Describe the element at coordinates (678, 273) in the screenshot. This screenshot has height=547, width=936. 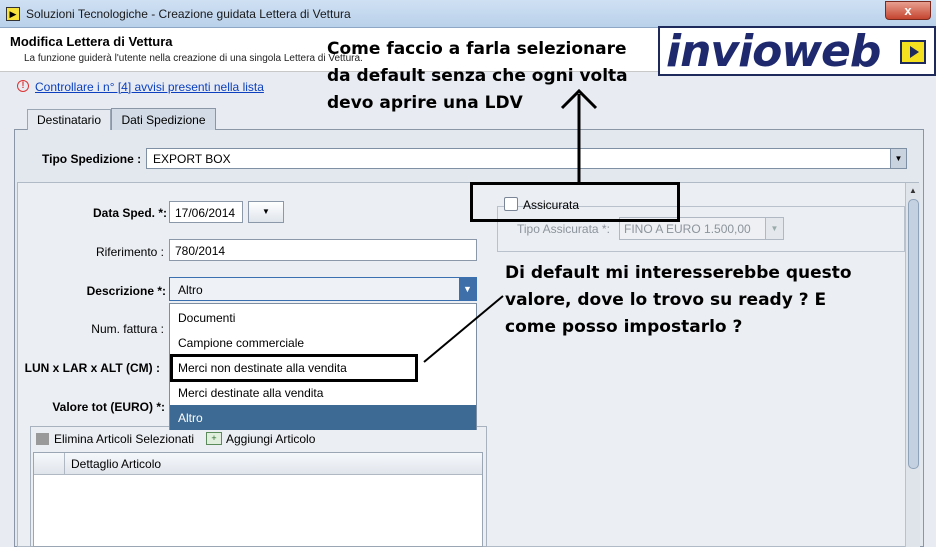
I see `annotation-line: Di default mi interesserebbe questo` at that location.